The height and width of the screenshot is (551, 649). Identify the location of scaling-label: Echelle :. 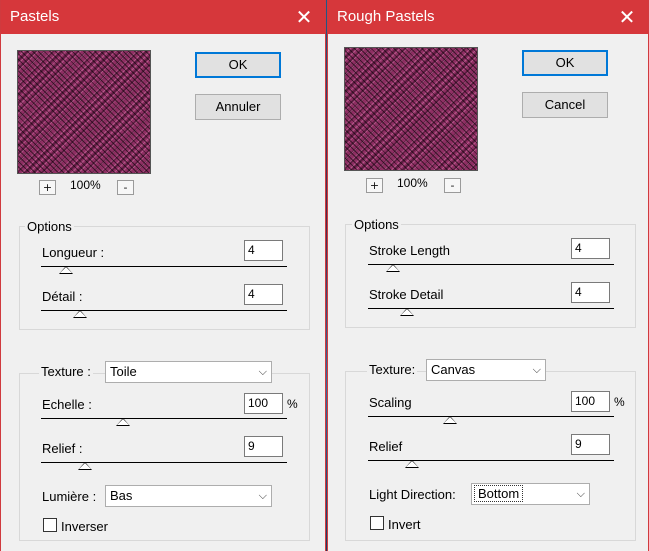
(67, 404).